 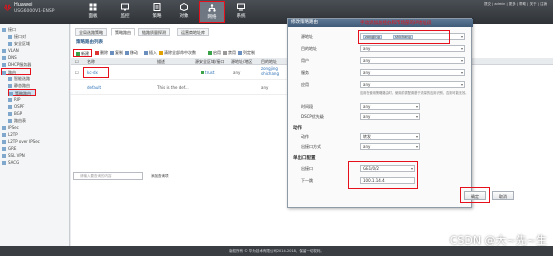 I want to click on insert-icon, so click(x=146, y=53).